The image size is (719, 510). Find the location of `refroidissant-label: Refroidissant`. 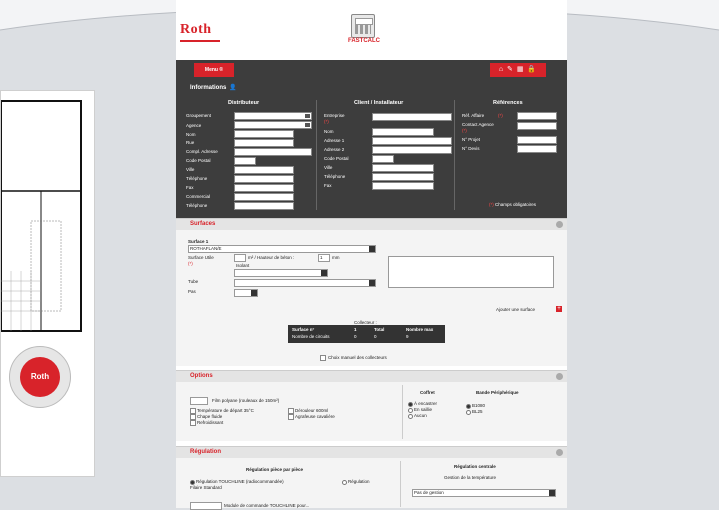

refroidissant-label: Refroidissant is located at coordinates (210, 422).